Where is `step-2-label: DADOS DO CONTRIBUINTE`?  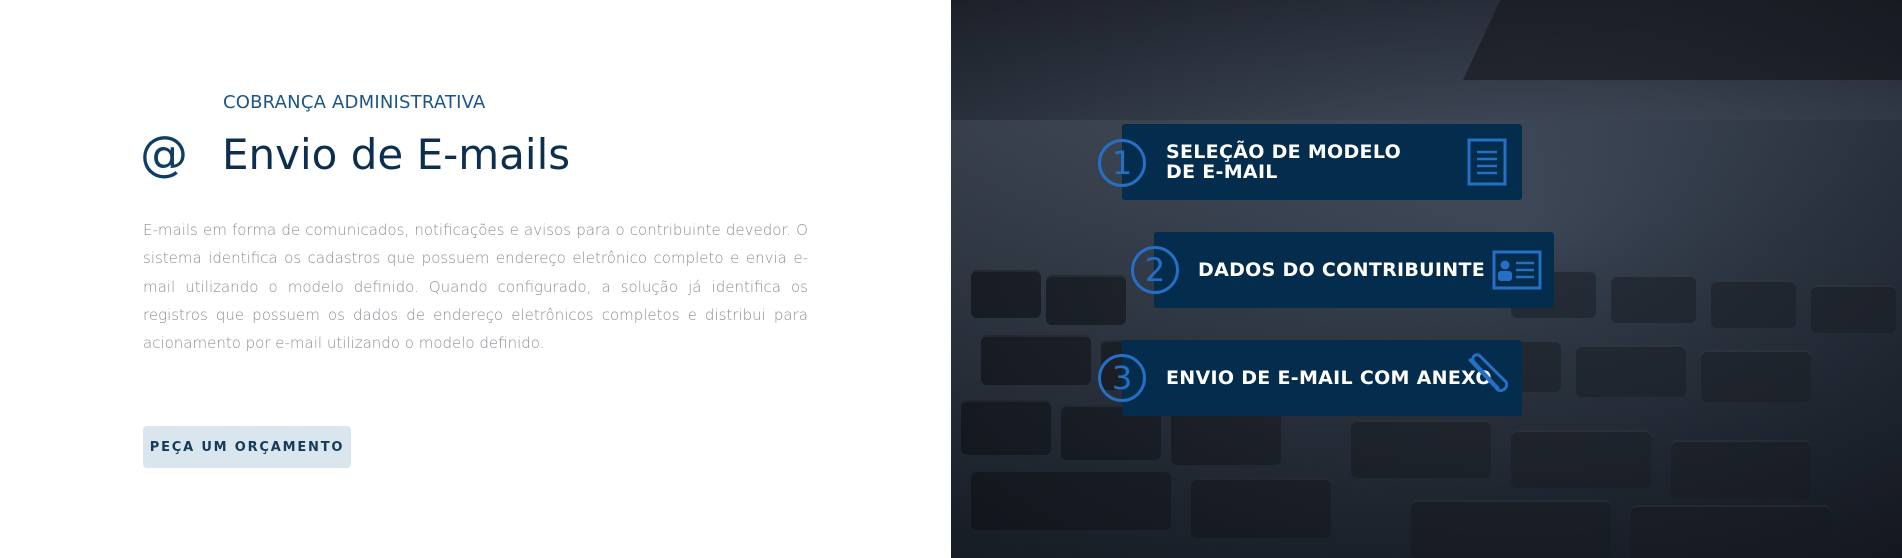
step-2-label: DADOS DO CONTRIBUINTE is located at coordinates (1342, 270).